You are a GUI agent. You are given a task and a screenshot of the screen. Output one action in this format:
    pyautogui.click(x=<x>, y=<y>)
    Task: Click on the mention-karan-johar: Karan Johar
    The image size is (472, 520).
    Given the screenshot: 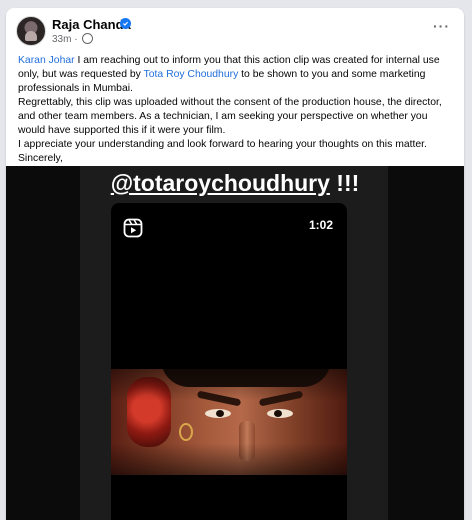 What is the action you would take?
    pyautogui.click(x=46, y=60)
    